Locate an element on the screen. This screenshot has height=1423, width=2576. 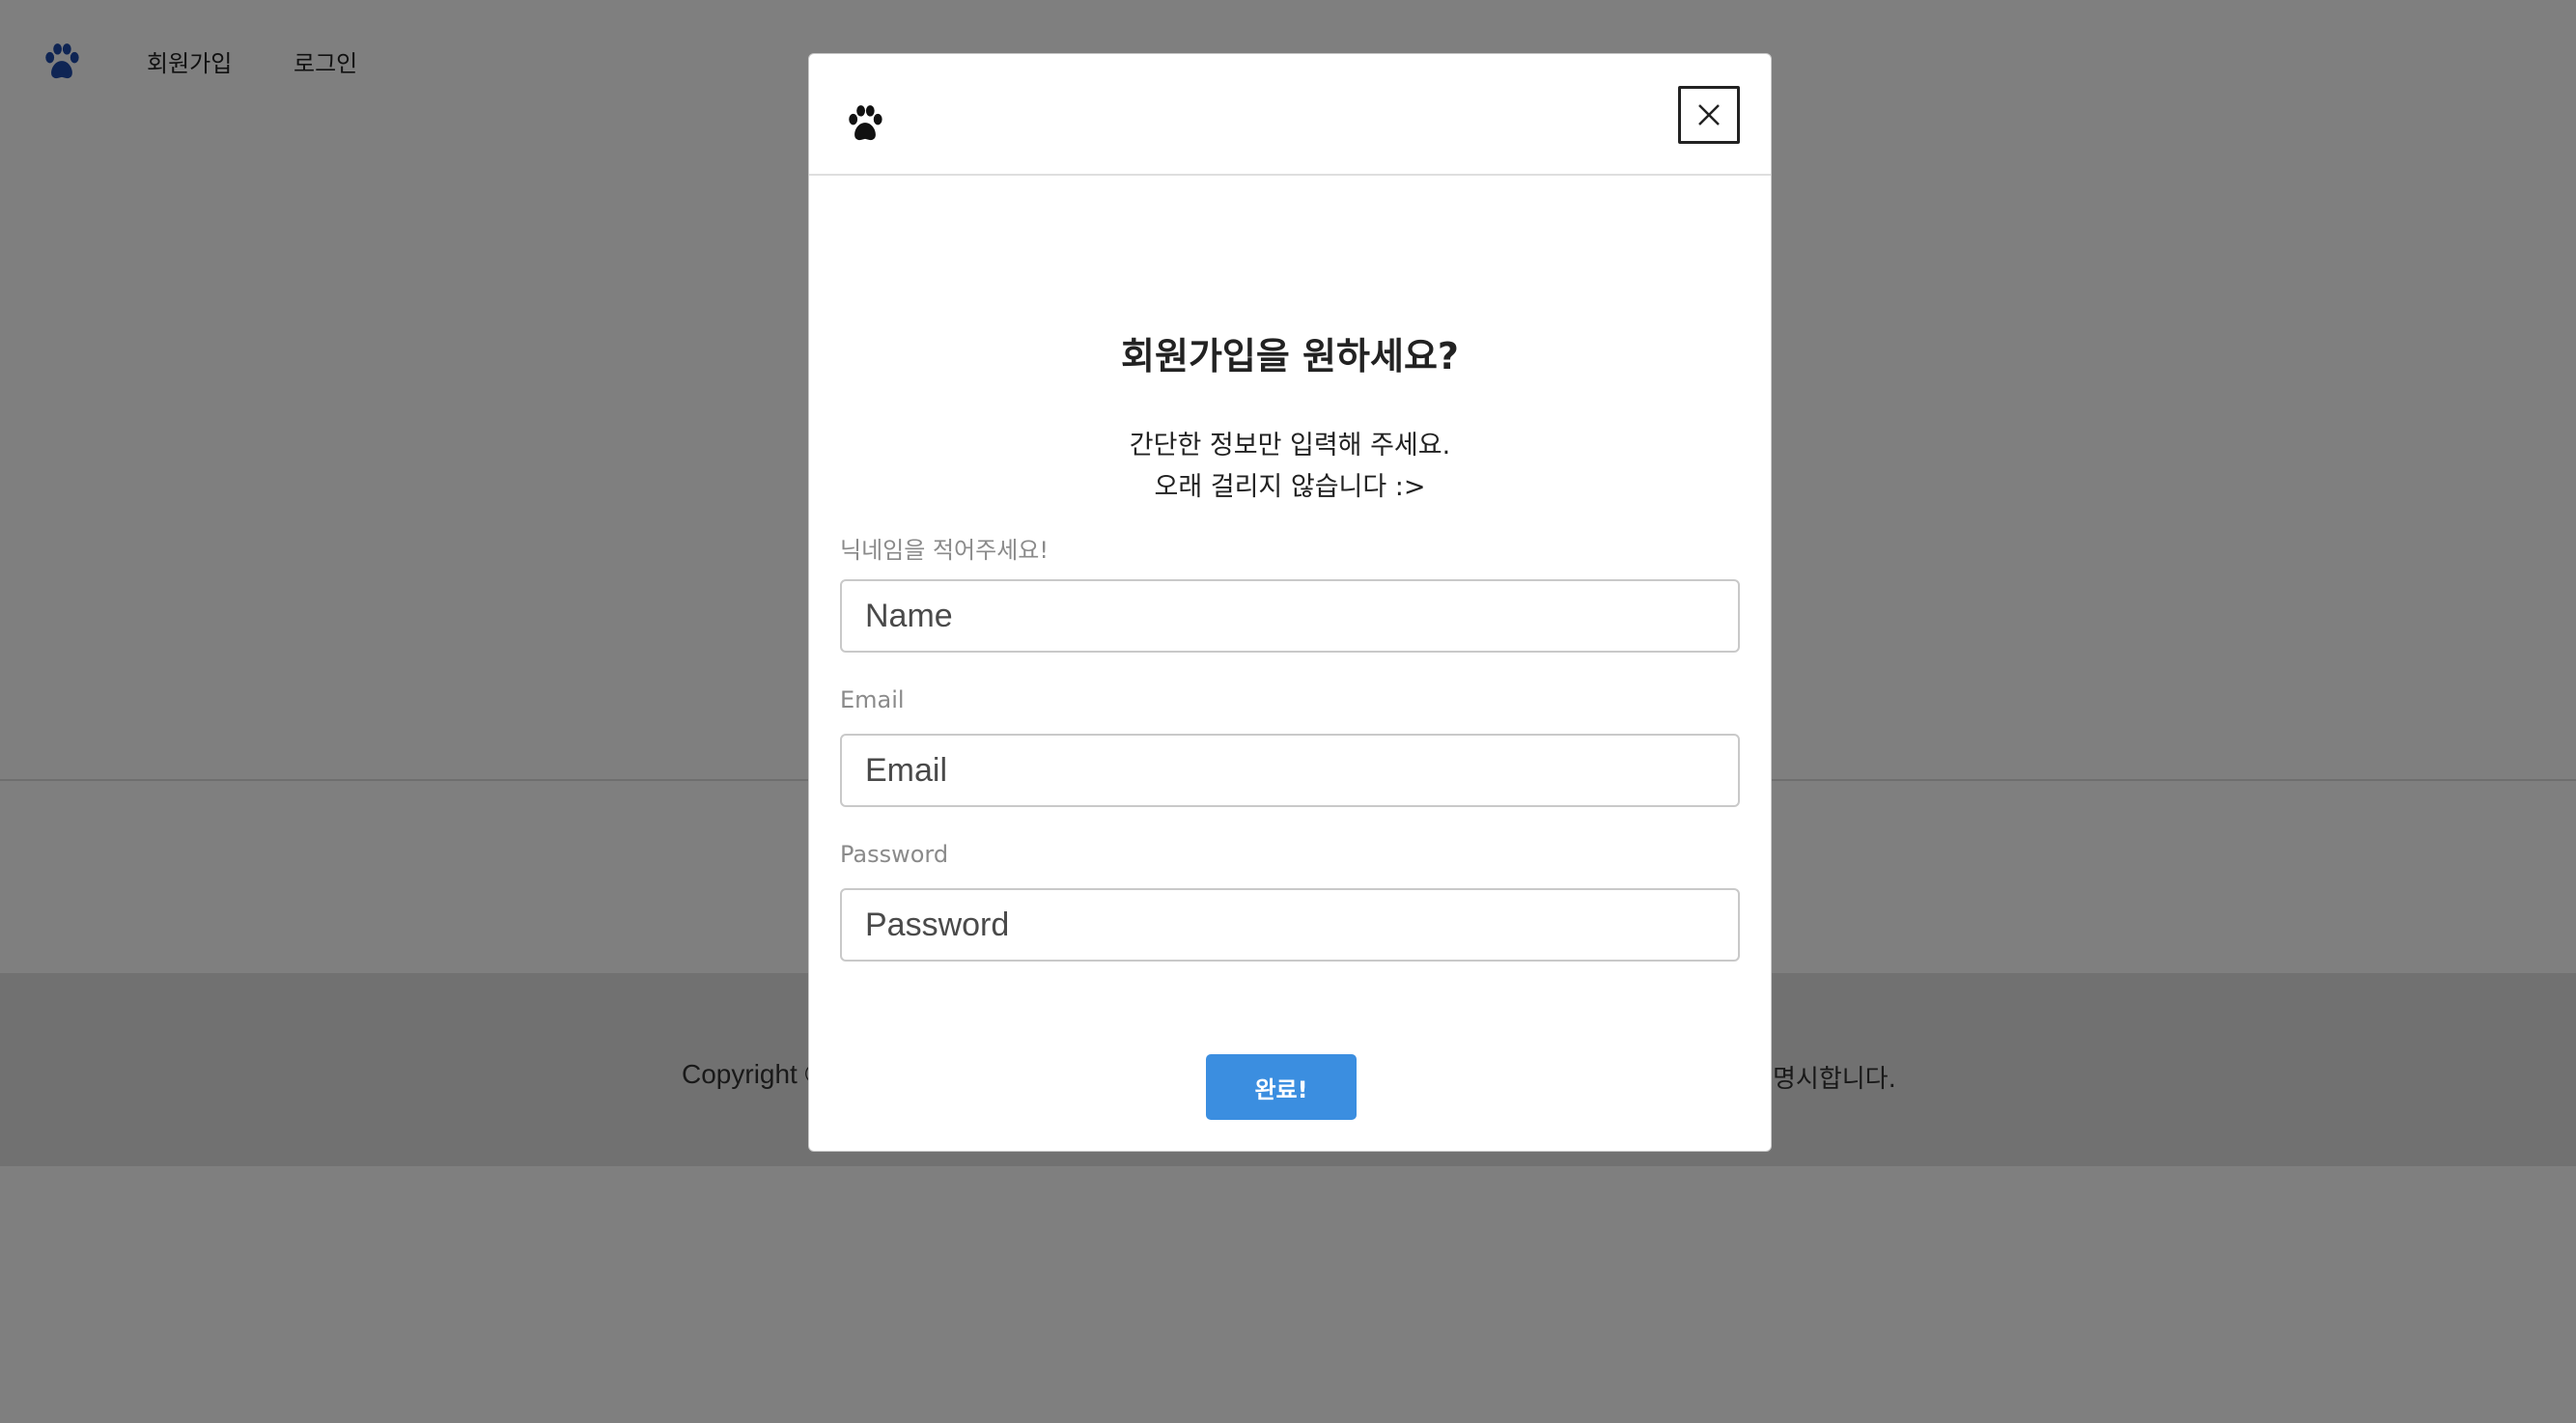
password-label: Password is located at coordinates (895, 854).